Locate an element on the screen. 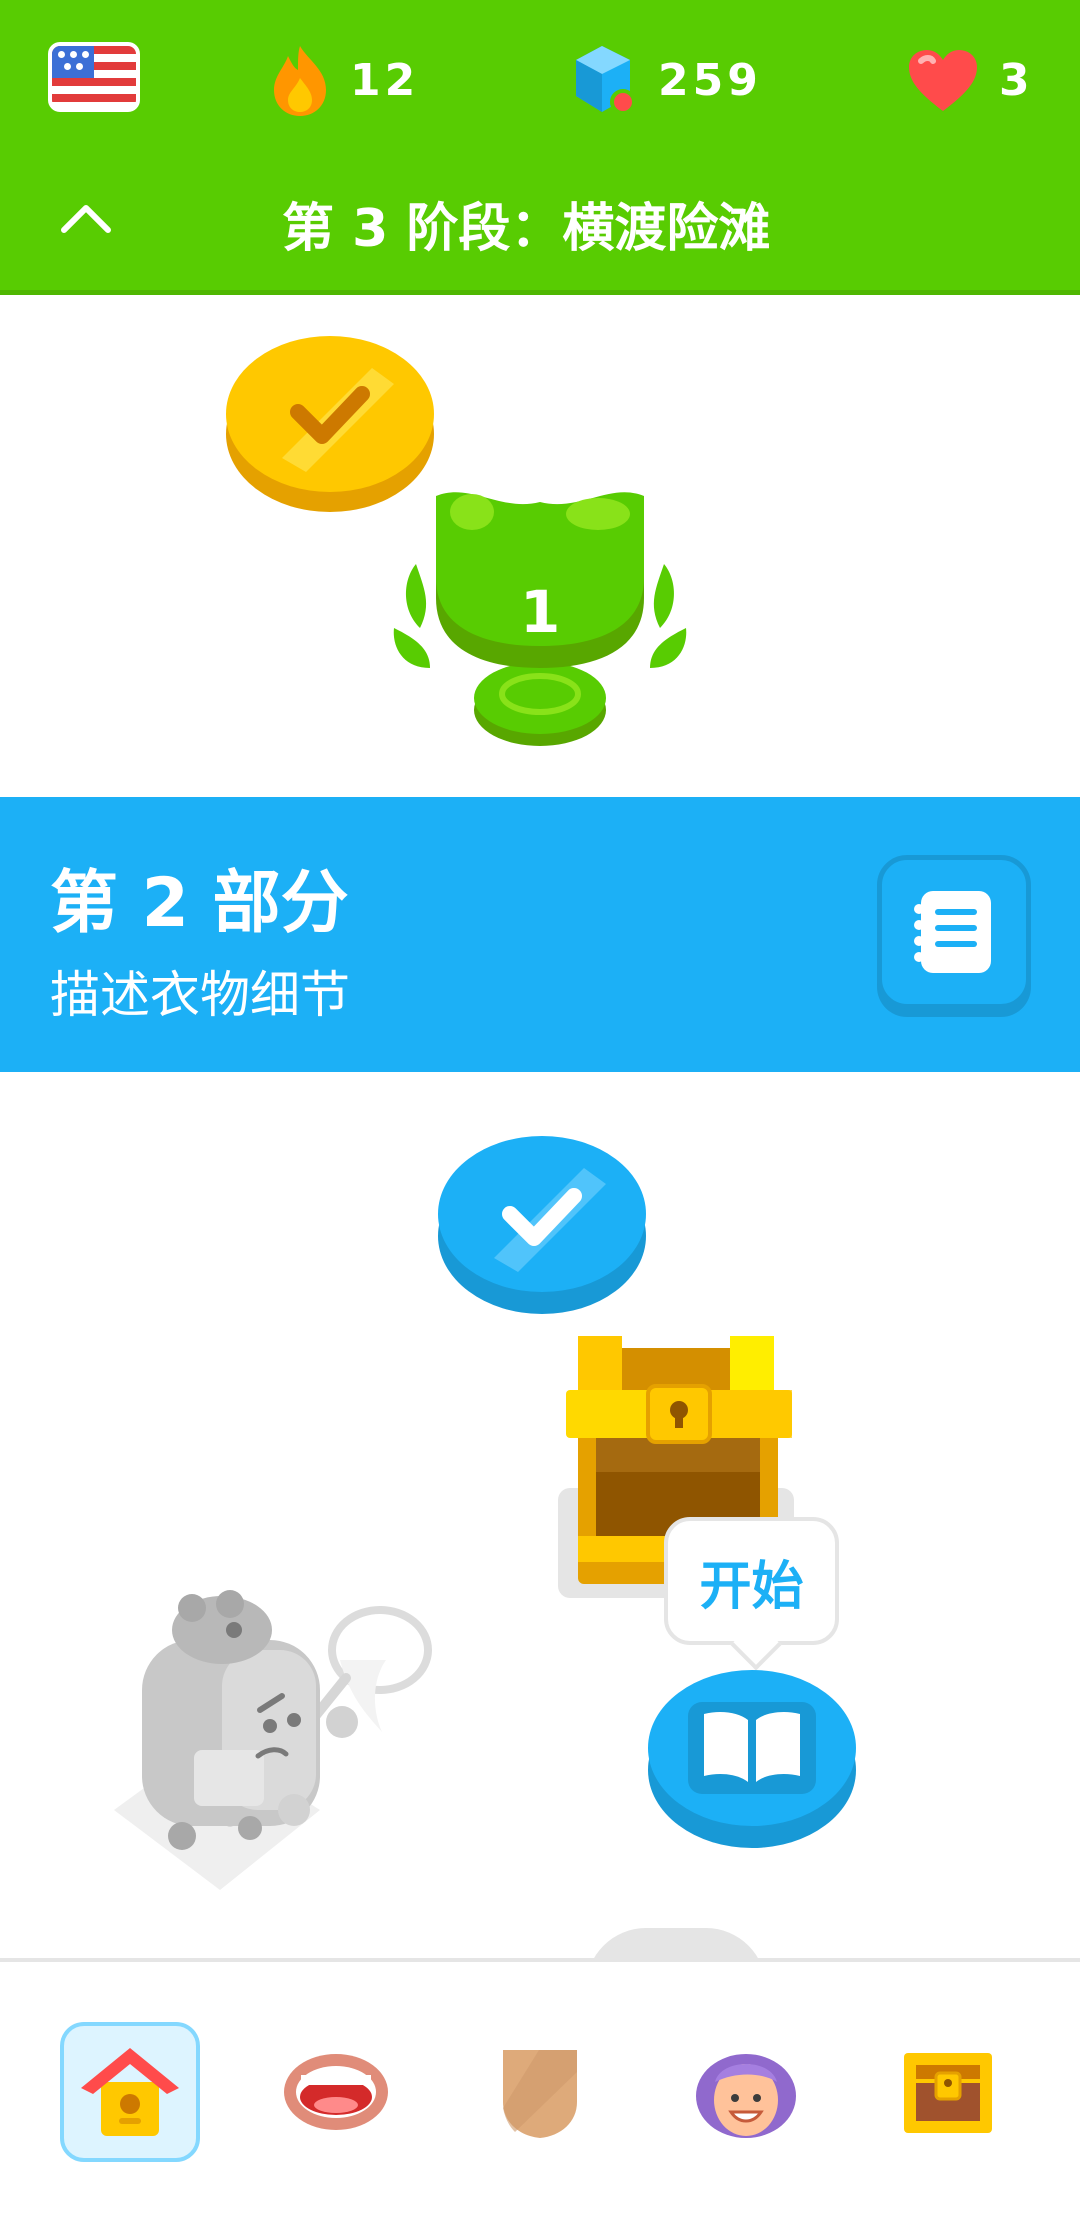 The image size is (1080, 2217). hearts-counter: 3 is located at coordinates (969, 80).